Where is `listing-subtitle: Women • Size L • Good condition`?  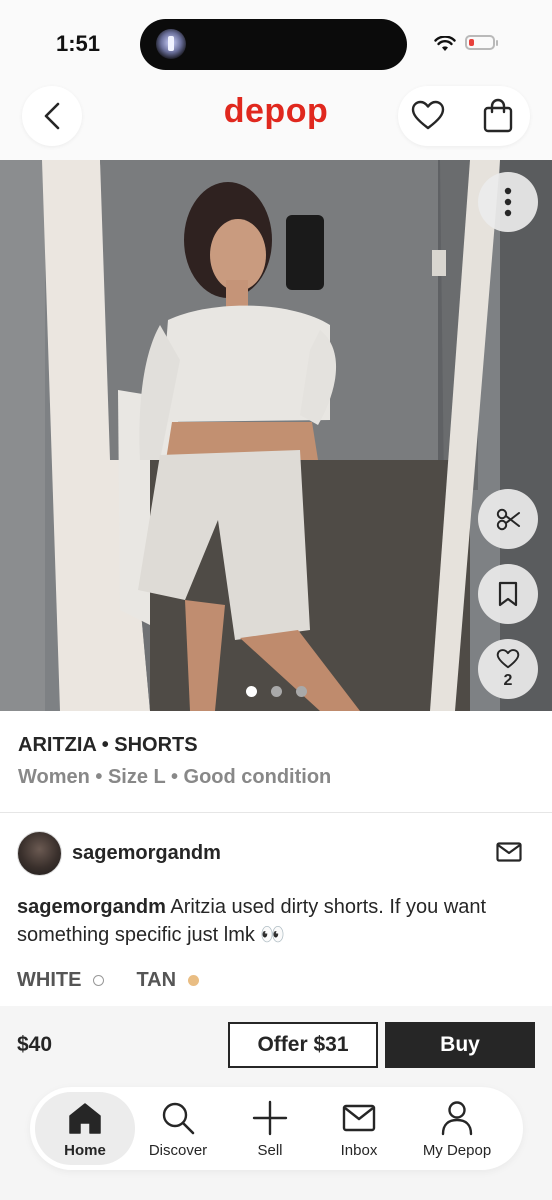 listing-subtitle: Women • Size L • Good condition is located at coordinates (175, 777).